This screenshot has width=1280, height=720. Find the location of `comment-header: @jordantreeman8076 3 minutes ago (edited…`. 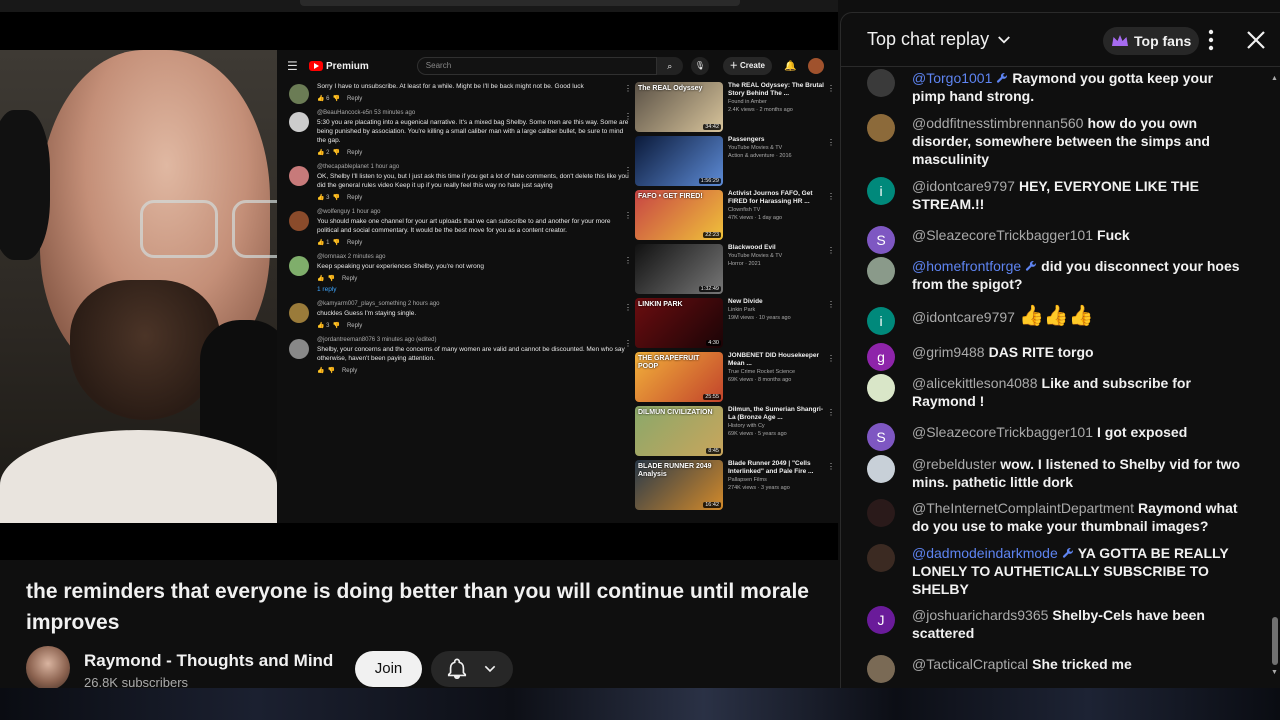

comment-header: @jordantreeman8076 3 minutes ago (edited… is located at coordinates (377, 340).